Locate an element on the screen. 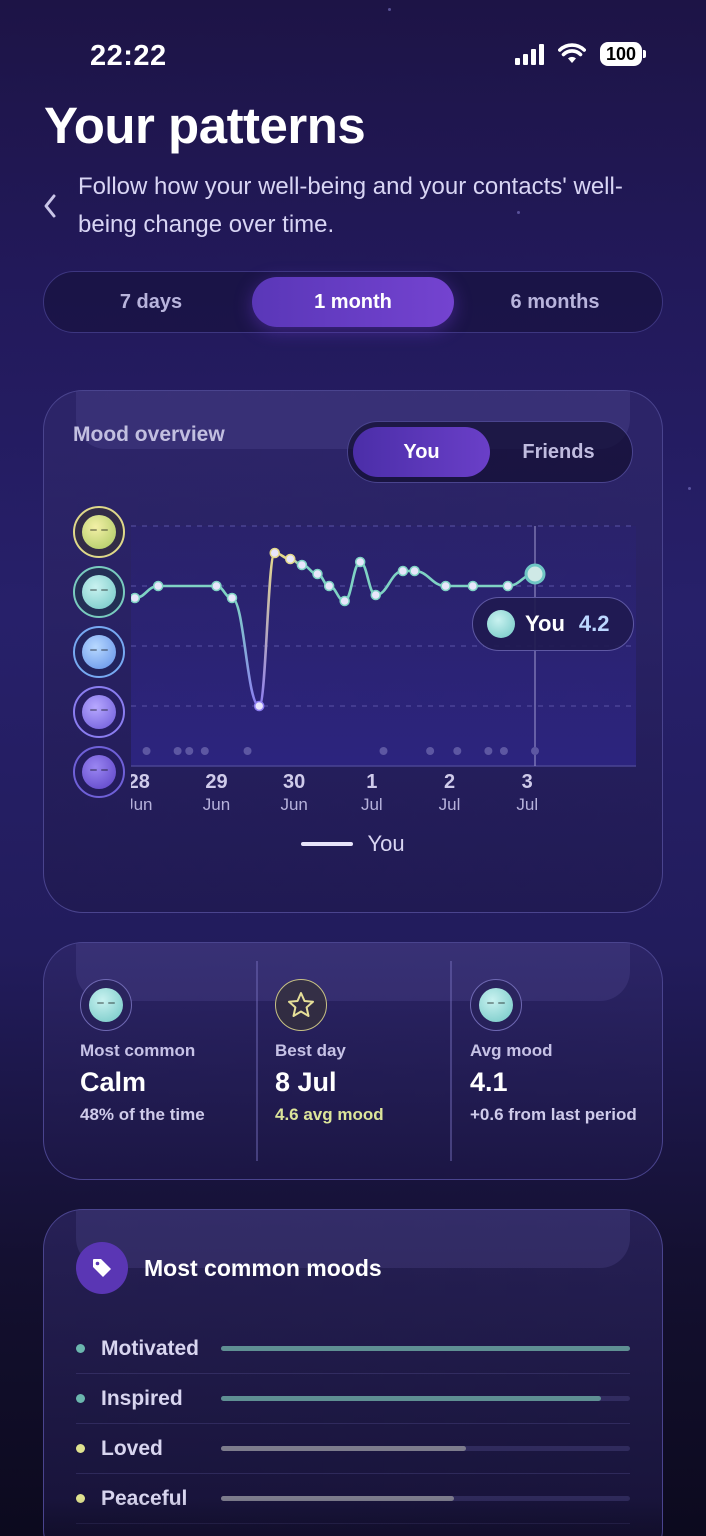 The image size is (706, 1536). chart-legend: You is located at coordinates (353, 844).